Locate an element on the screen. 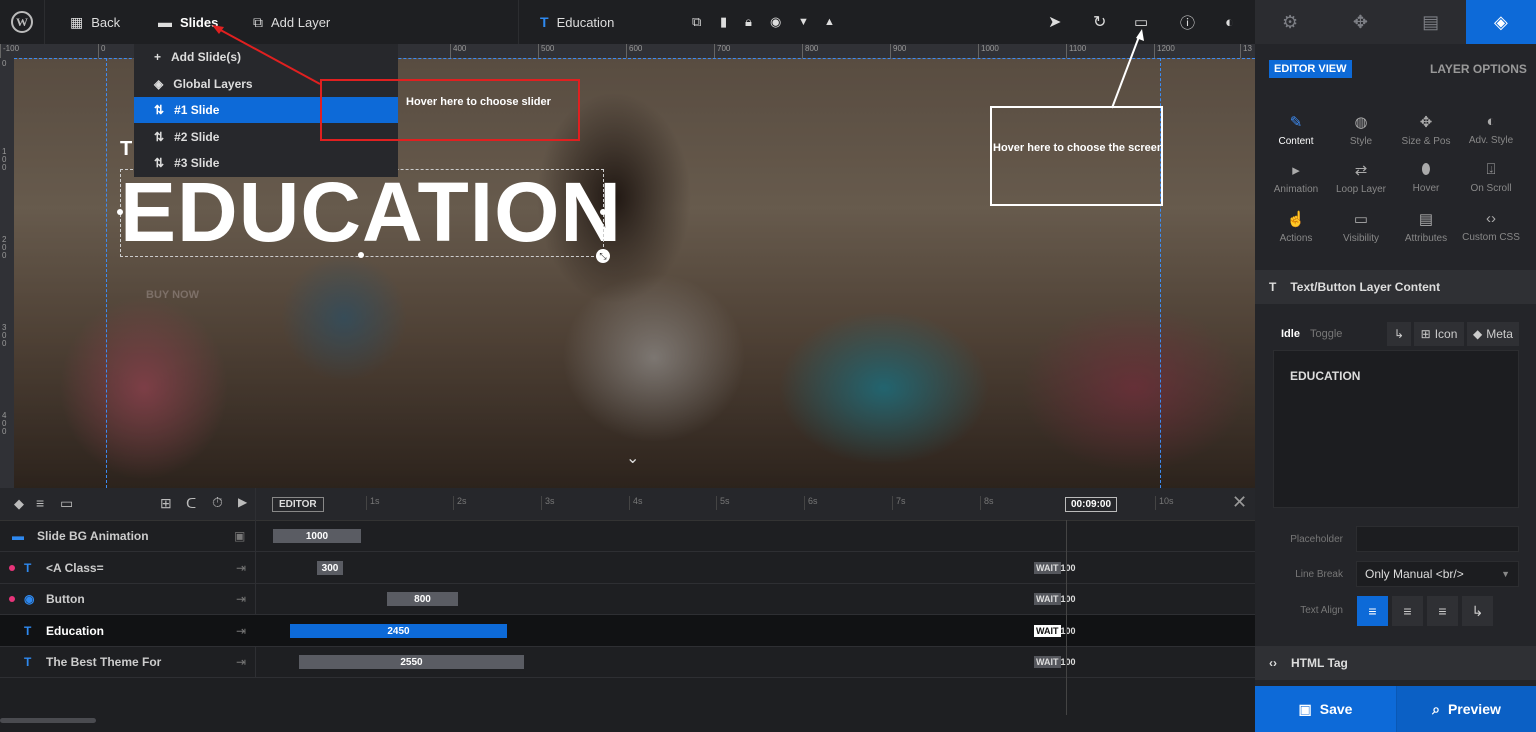  option-adv-style: ◐ Adv. Style is located at coordinates (1491, 129).